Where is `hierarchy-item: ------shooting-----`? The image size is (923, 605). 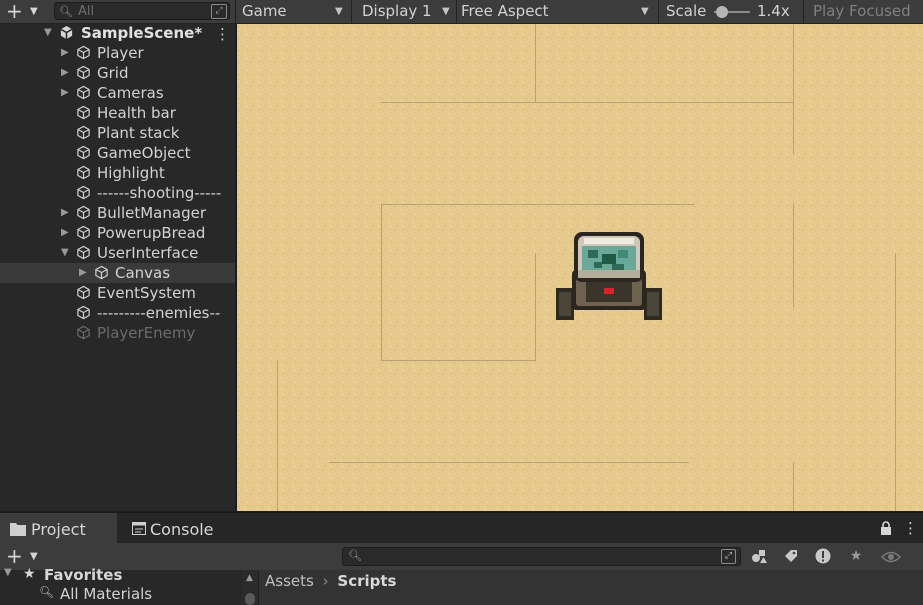
hierarchy-item: ------shooting----- is located at coordinates (117, 193).